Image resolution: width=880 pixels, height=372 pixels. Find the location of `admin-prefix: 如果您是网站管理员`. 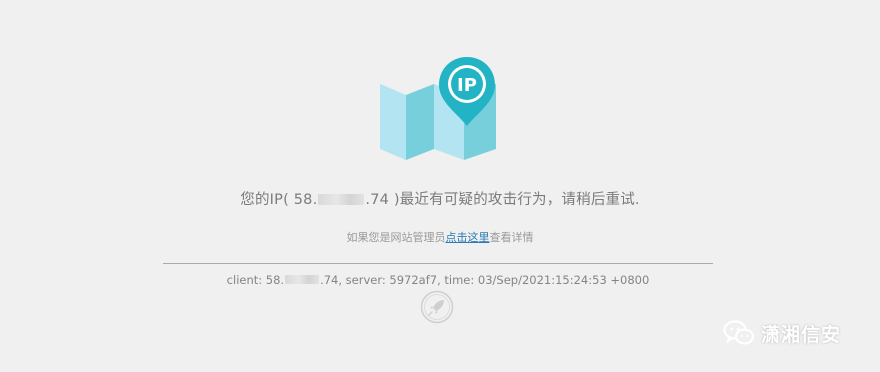

admin-prefix: 如果您是网站管理员 is located at coordinates (396, 237).